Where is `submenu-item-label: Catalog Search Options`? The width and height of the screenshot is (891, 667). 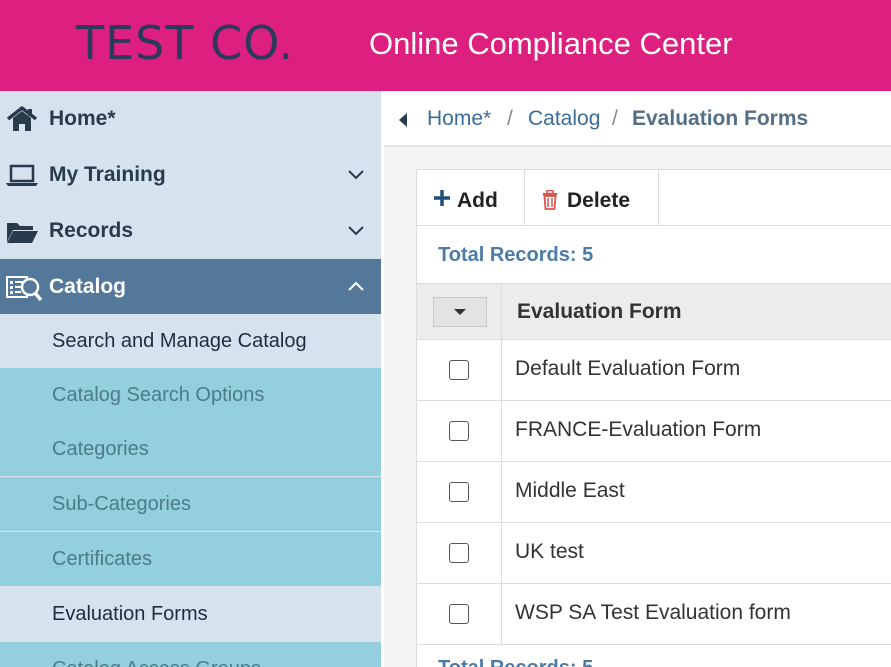
submenu-item-label: Catalog Search Options is located at coordinates (158, 394).